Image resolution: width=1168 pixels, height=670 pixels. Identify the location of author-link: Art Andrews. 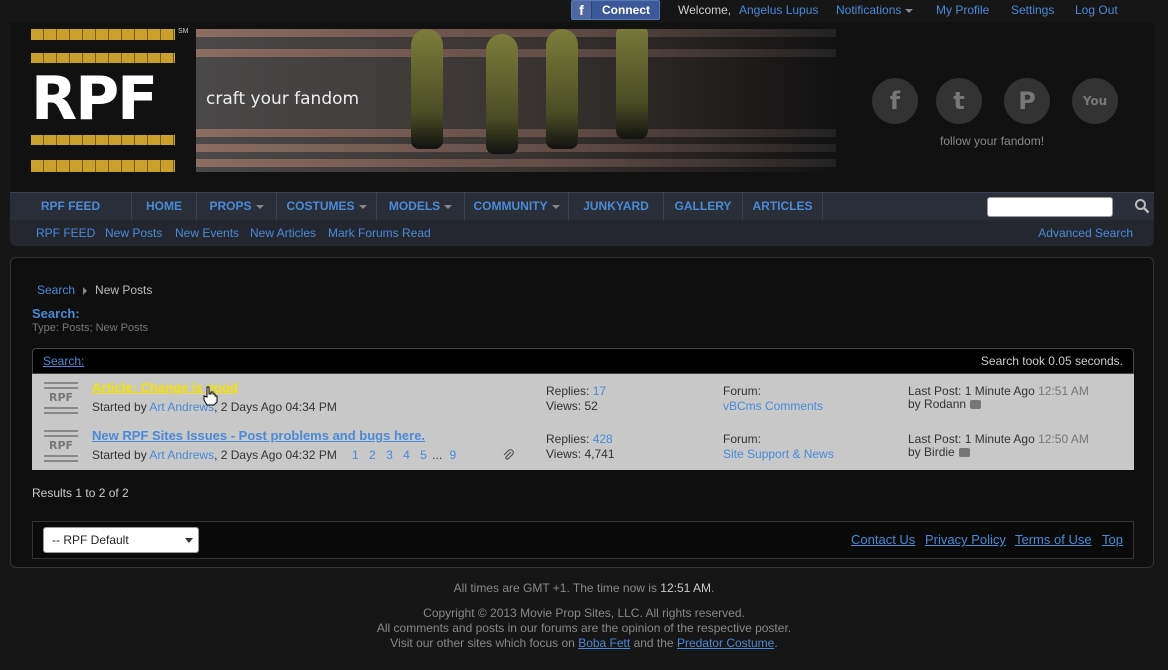
(181, 455).